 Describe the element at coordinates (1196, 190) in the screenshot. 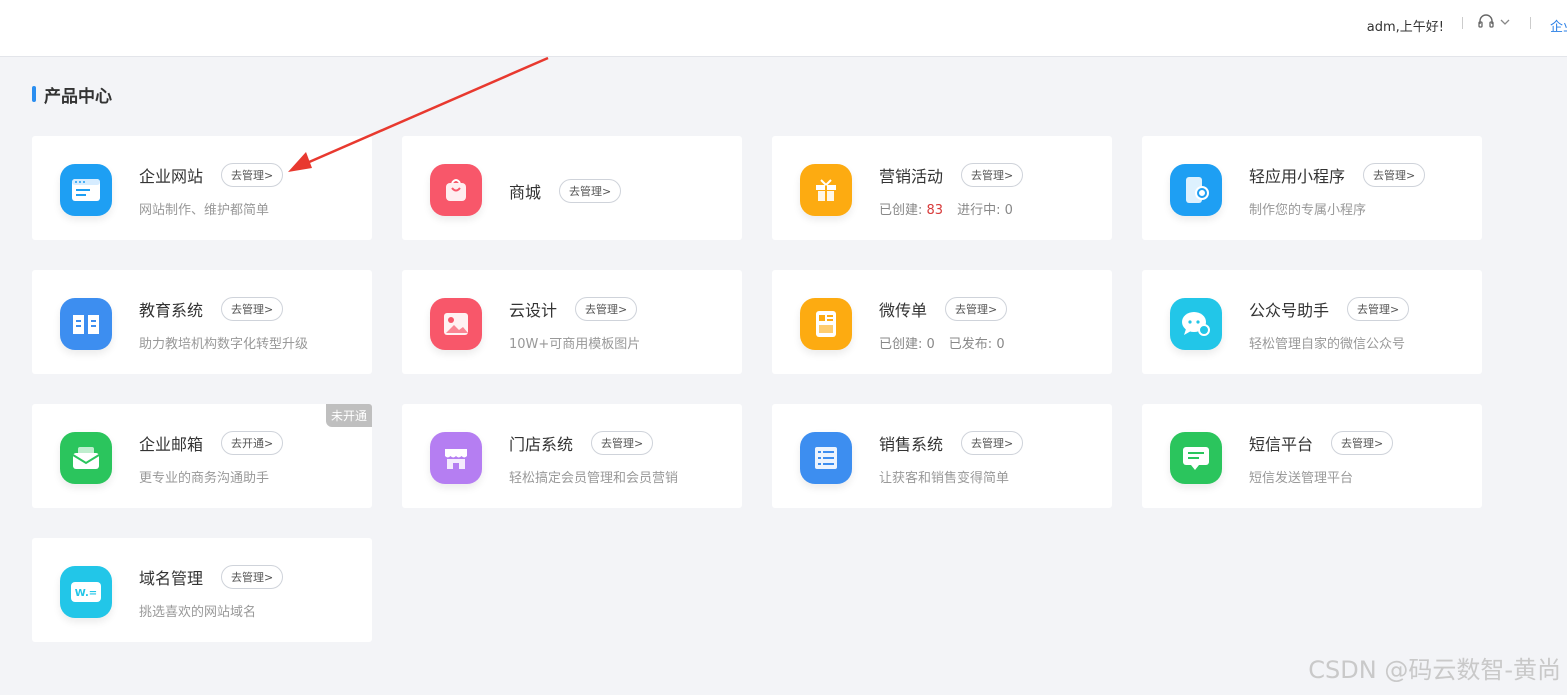

I see `mini-program-icon` at that location.